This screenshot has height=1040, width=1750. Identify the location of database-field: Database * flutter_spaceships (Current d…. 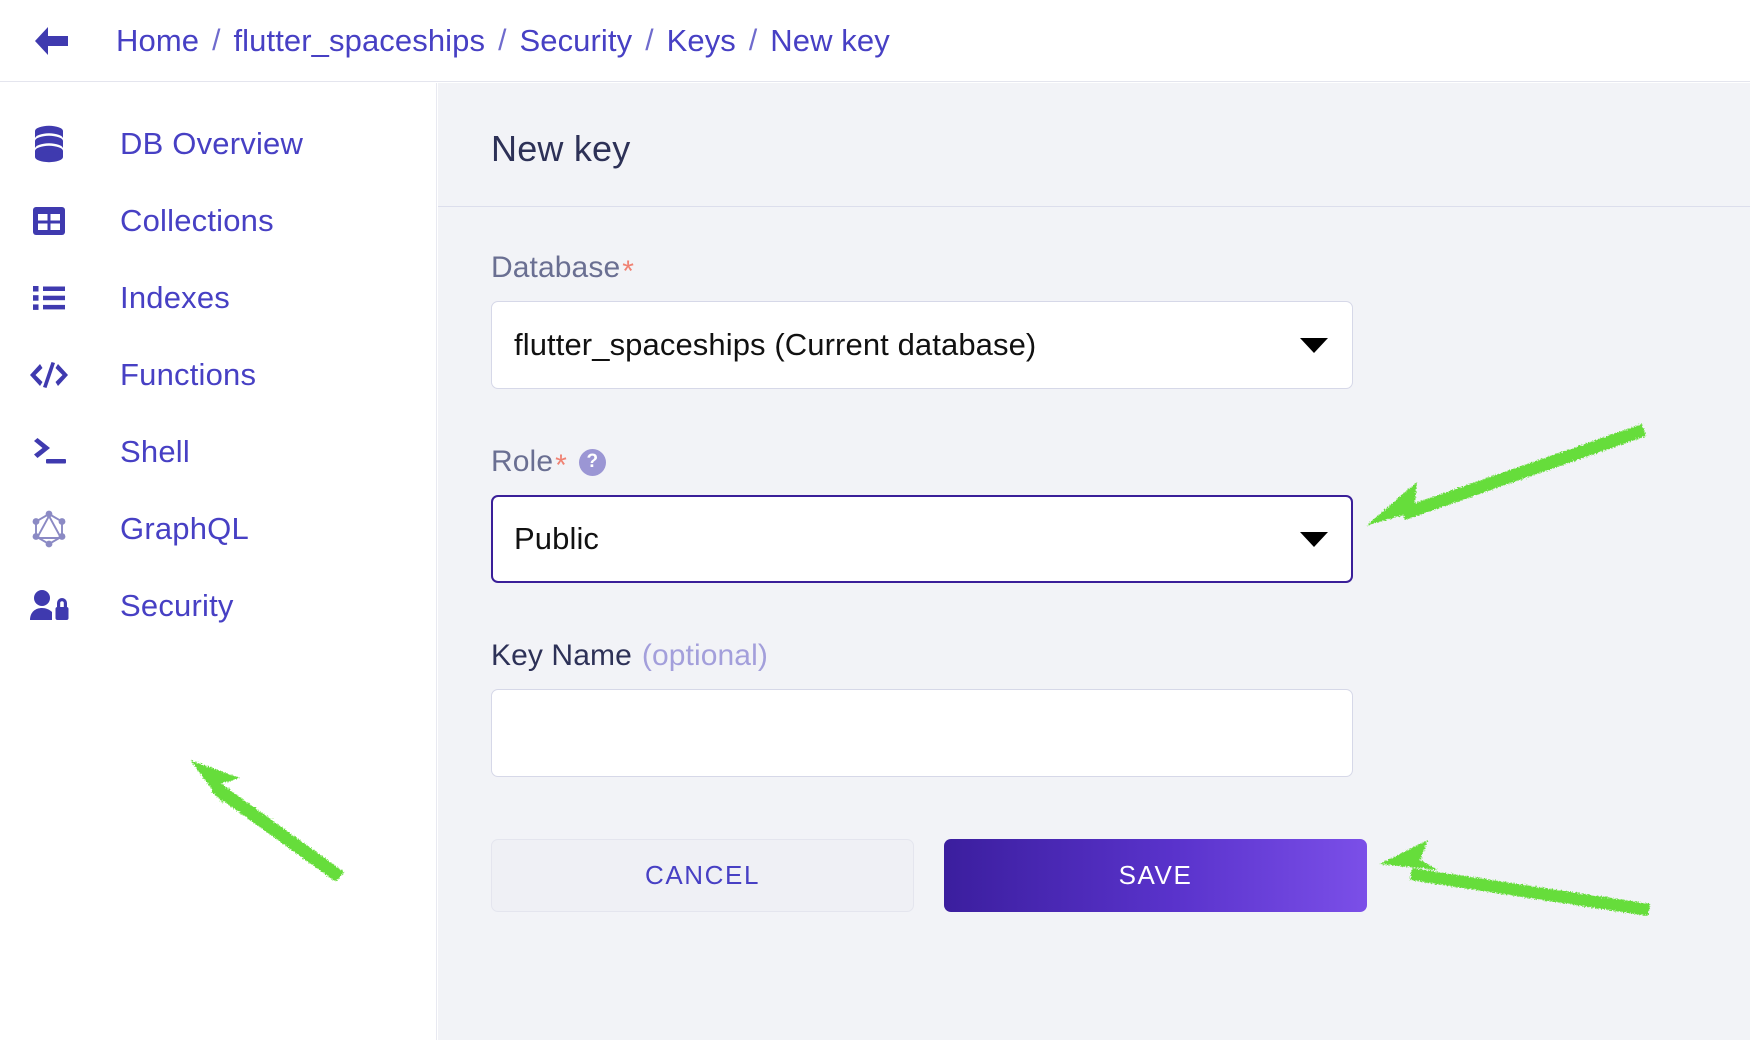
(1120, 320).